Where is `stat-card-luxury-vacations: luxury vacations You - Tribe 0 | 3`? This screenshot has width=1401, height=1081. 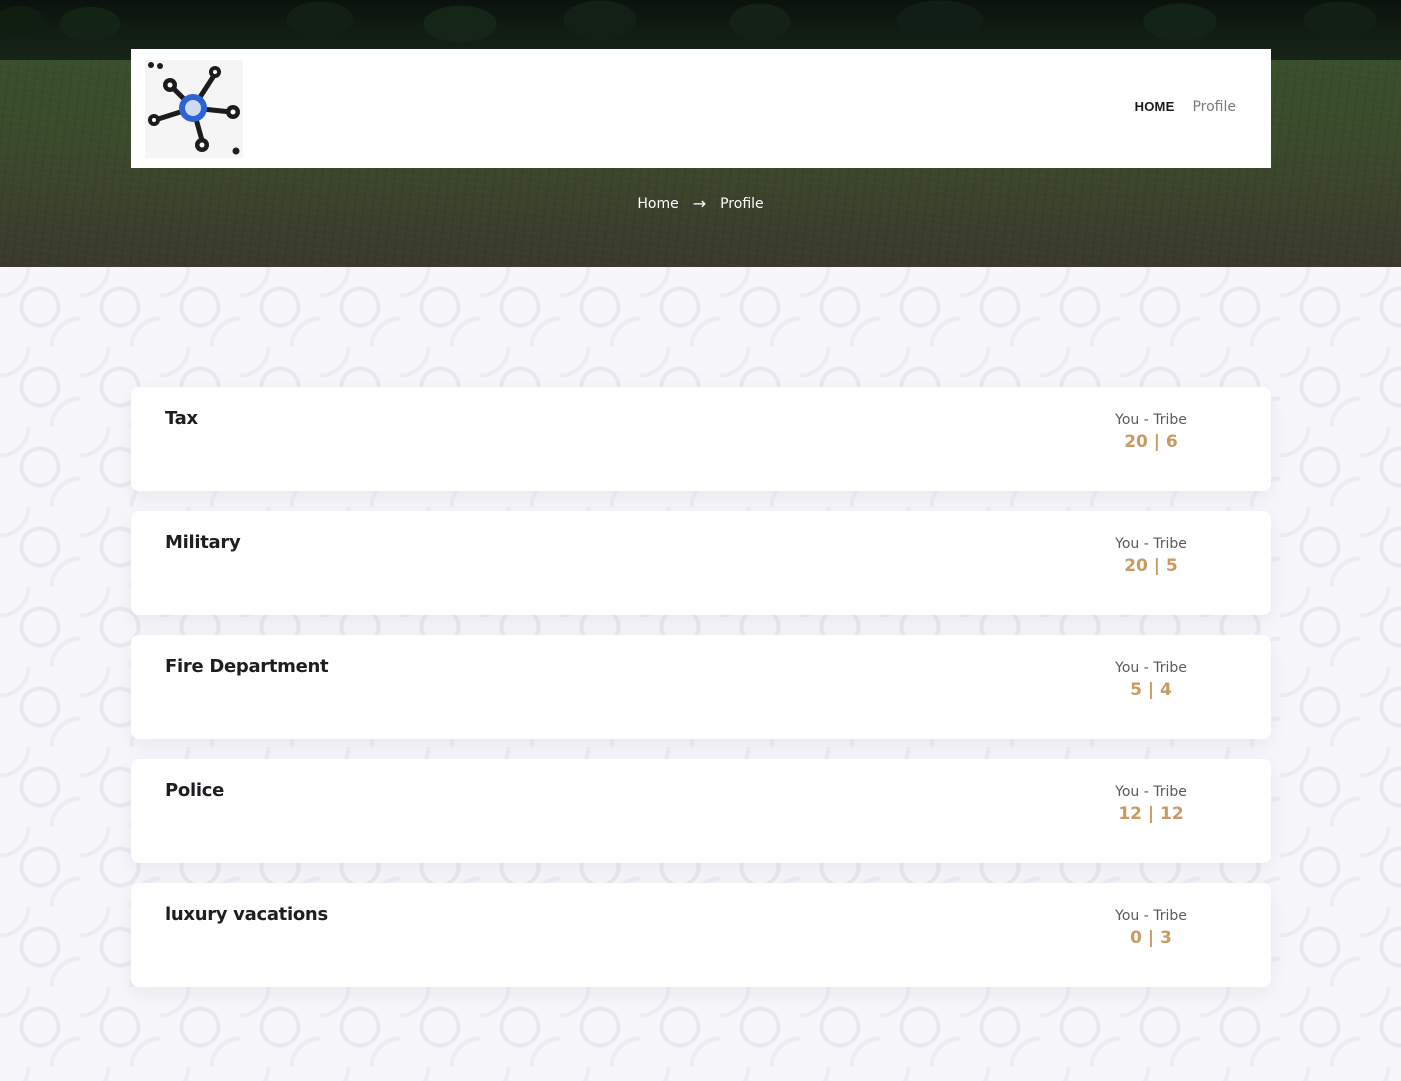 stat-card-luxury-vacations: luxury vacations You - Tribe 0 | 3 is located at coordinates (701, 935).